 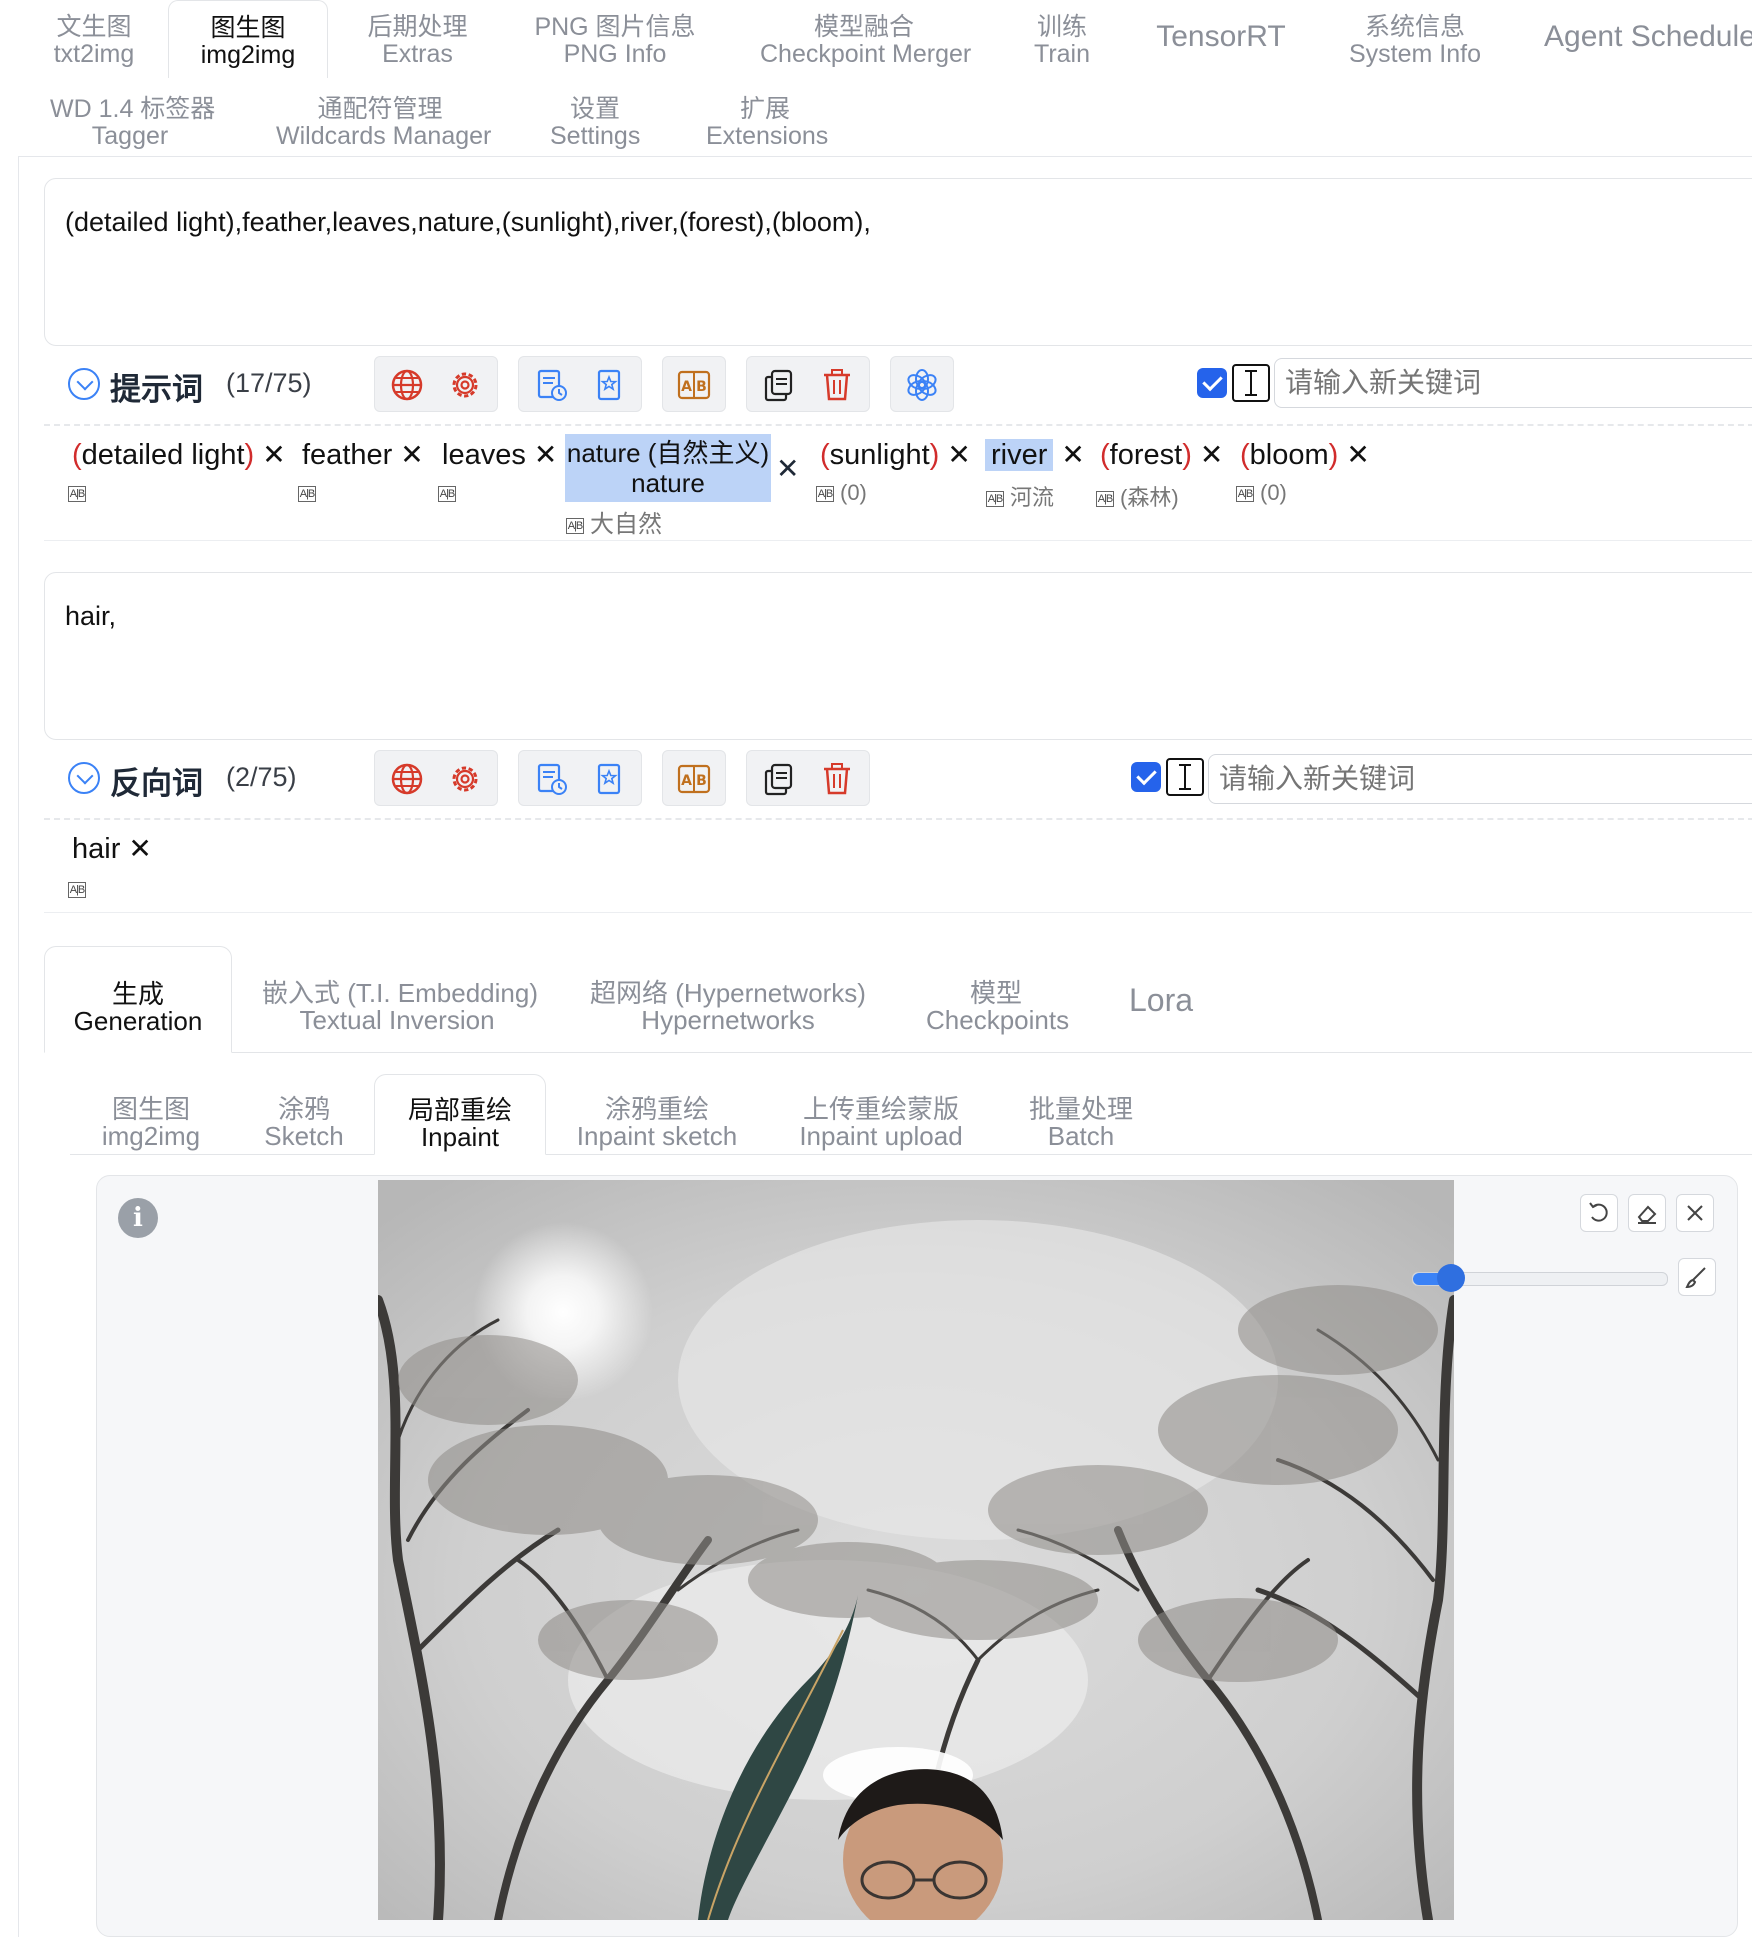 What do you see at coordinates (1019, 455) in the screenshot?
I see `tag-label: river` at bounding box center [1019, 455].